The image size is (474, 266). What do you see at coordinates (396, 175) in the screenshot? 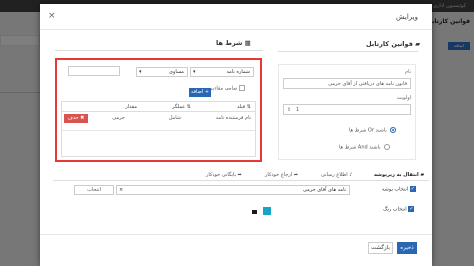
I see `tab-move-label: انتقال به زیرپوشه` at bounding box center [396, 175].